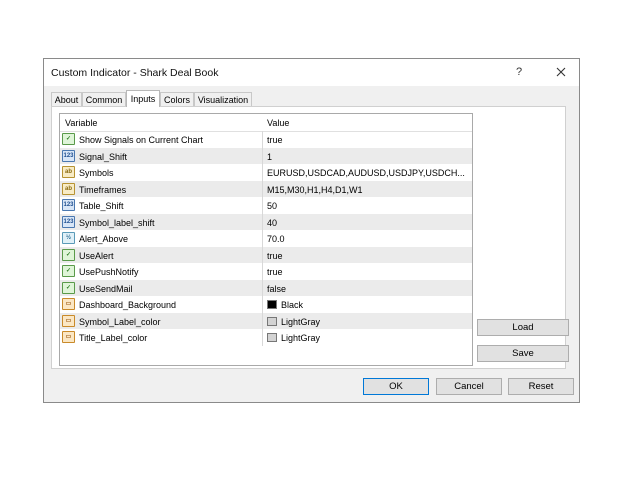 Image resolution: width=640 pixels, height=480 pixels. What do you see at coordinates (162, 156) in the screenshot?
I see `variable-cell: 123 Signal_Shift` at bounding box center [162, 156].